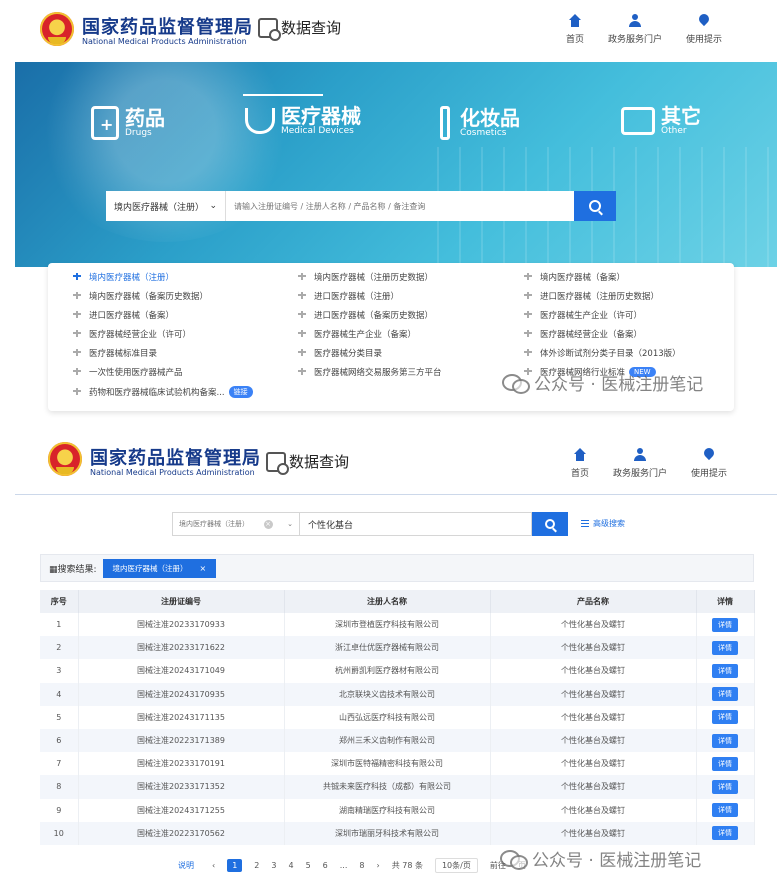 Image resolution: width=777 pixels, height=882 pixels. I want to click on dropdown-item: 体外诊断试剂分类子目录（2013版）, so click(602, 353).